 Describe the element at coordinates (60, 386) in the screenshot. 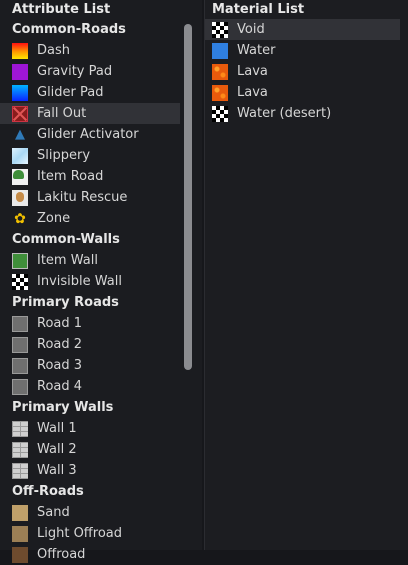

I see `attribute-item-label: Road 4` at that location.